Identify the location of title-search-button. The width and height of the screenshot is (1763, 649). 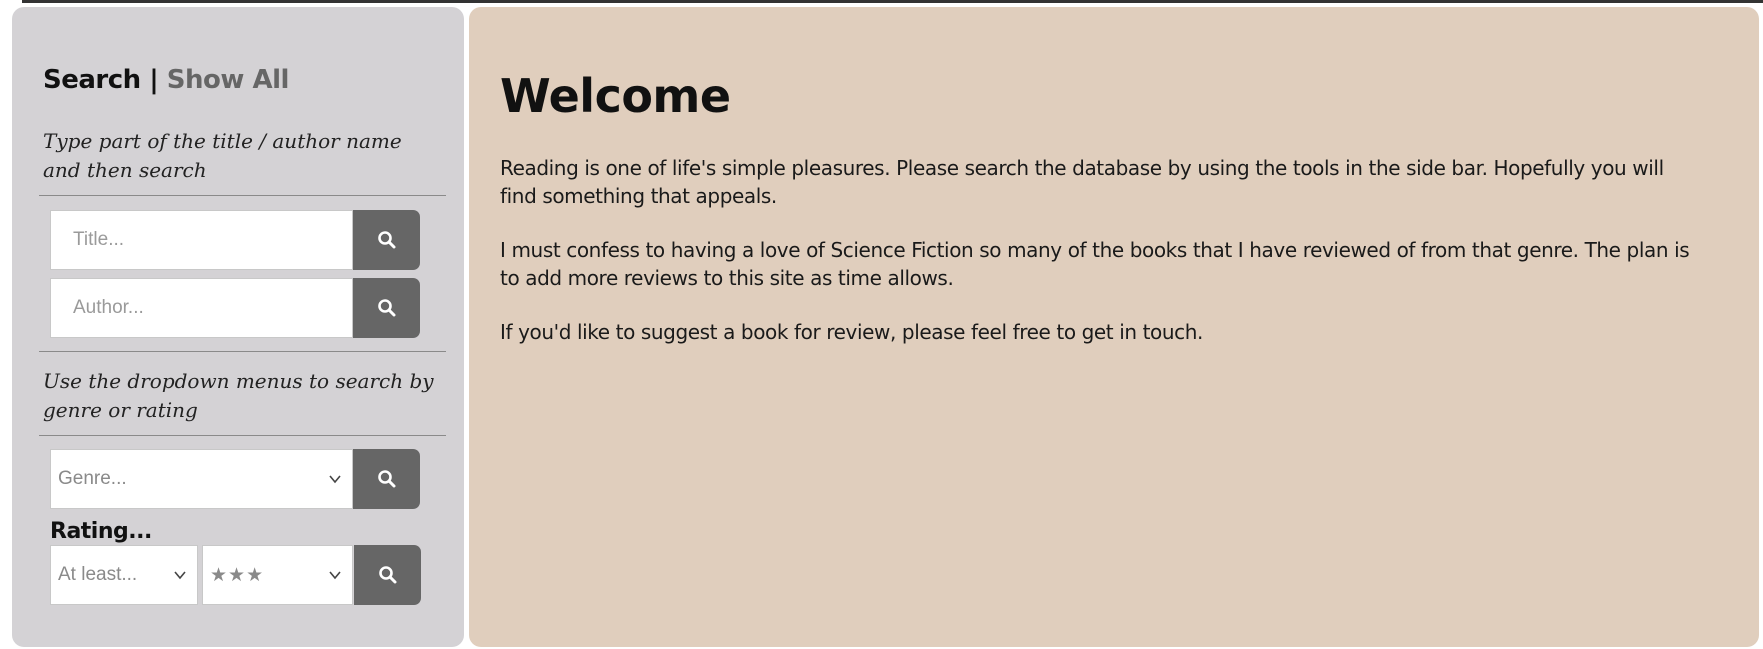
(386, 240).